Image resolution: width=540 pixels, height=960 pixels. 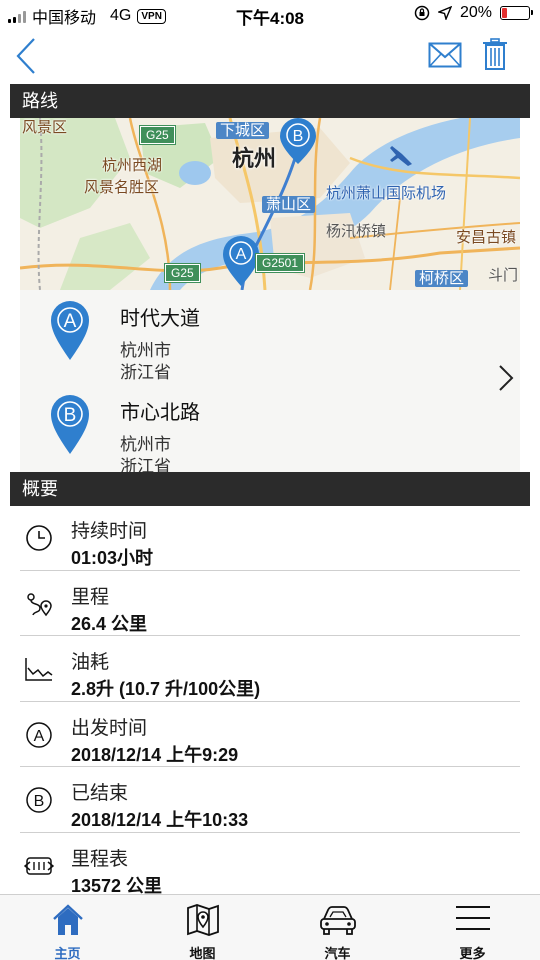 What do you see at coordinates (100, 793) in the screenshot?
I see `summary-label: 已结束` at bounding box center [100, 793].